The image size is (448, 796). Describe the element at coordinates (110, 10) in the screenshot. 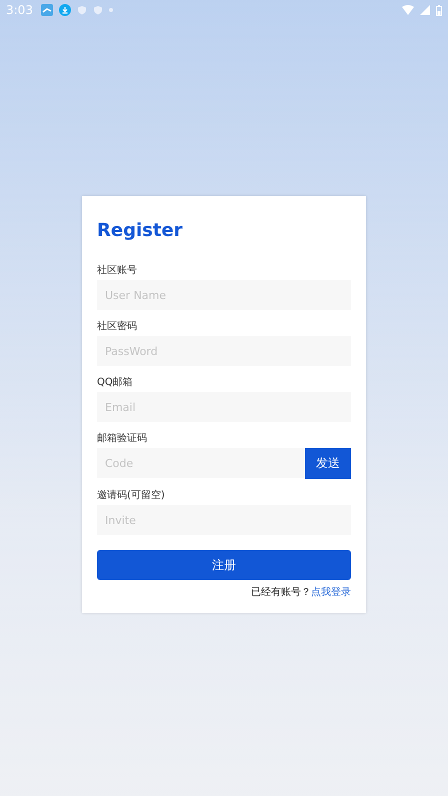

I see `dot-icon` at that location.